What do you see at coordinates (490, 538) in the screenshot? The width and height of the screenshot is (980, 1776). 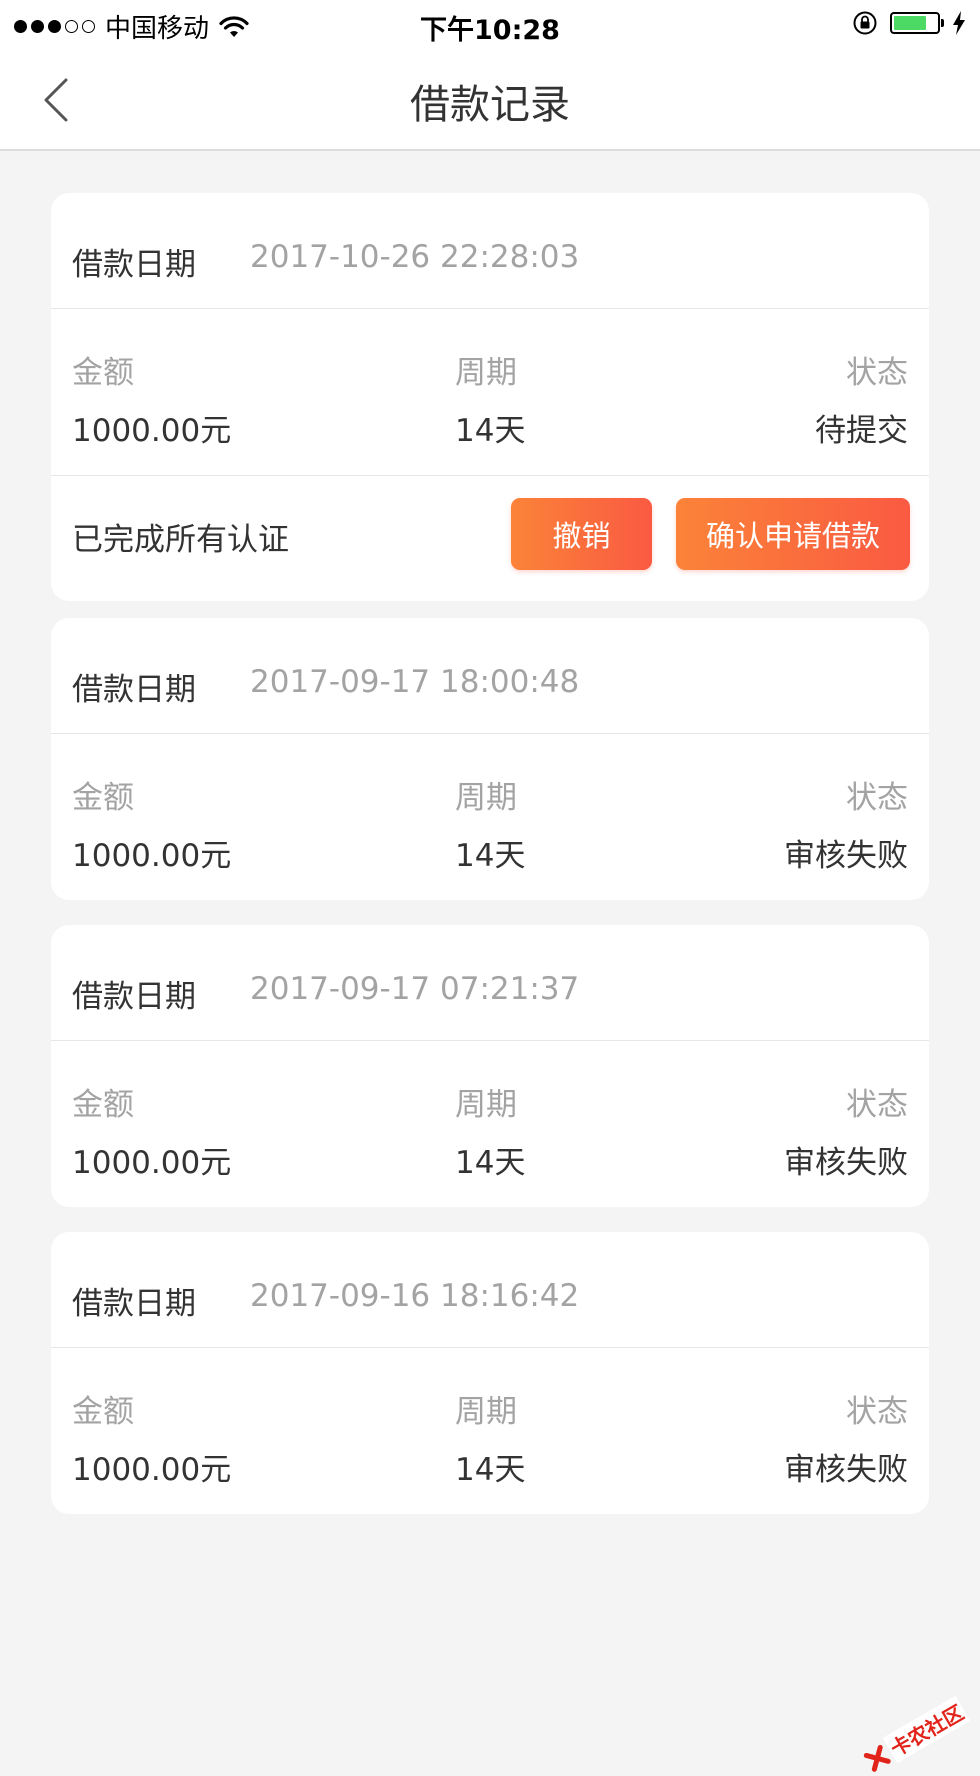 I see `card-footer: 已完成所有认证 撤销 确认申请借款` at bounding box center [490, 538].